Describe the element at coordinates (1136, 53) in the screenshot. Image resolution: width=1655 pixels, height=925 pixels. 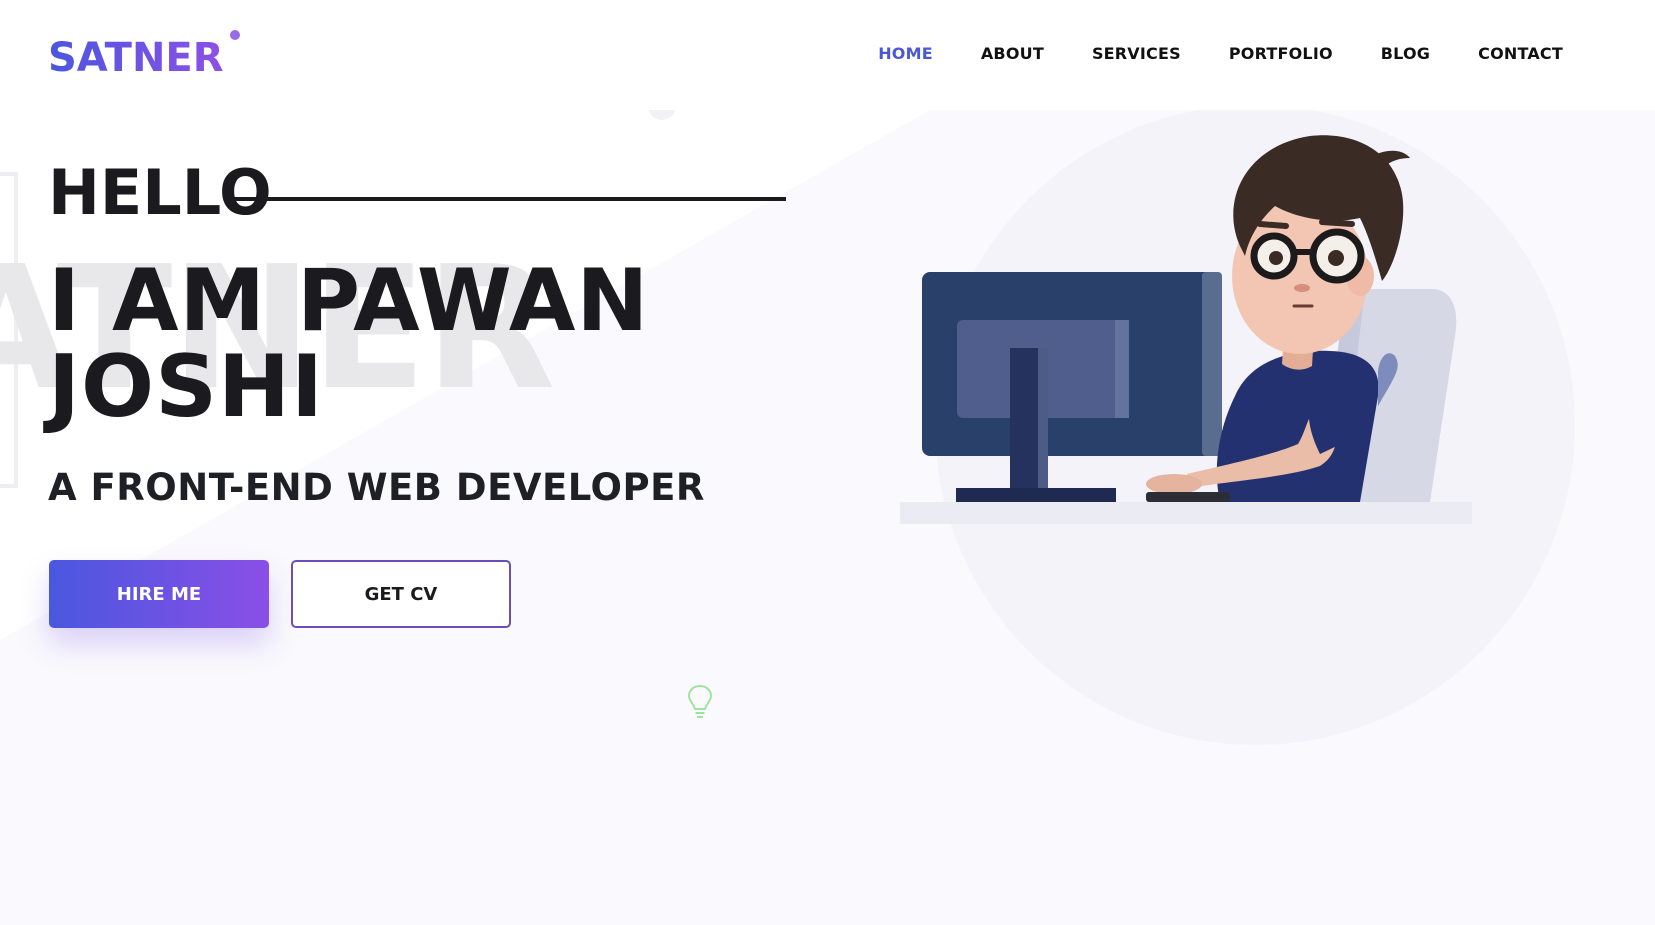
I see `nav-item-services: SERVICES` at that location.